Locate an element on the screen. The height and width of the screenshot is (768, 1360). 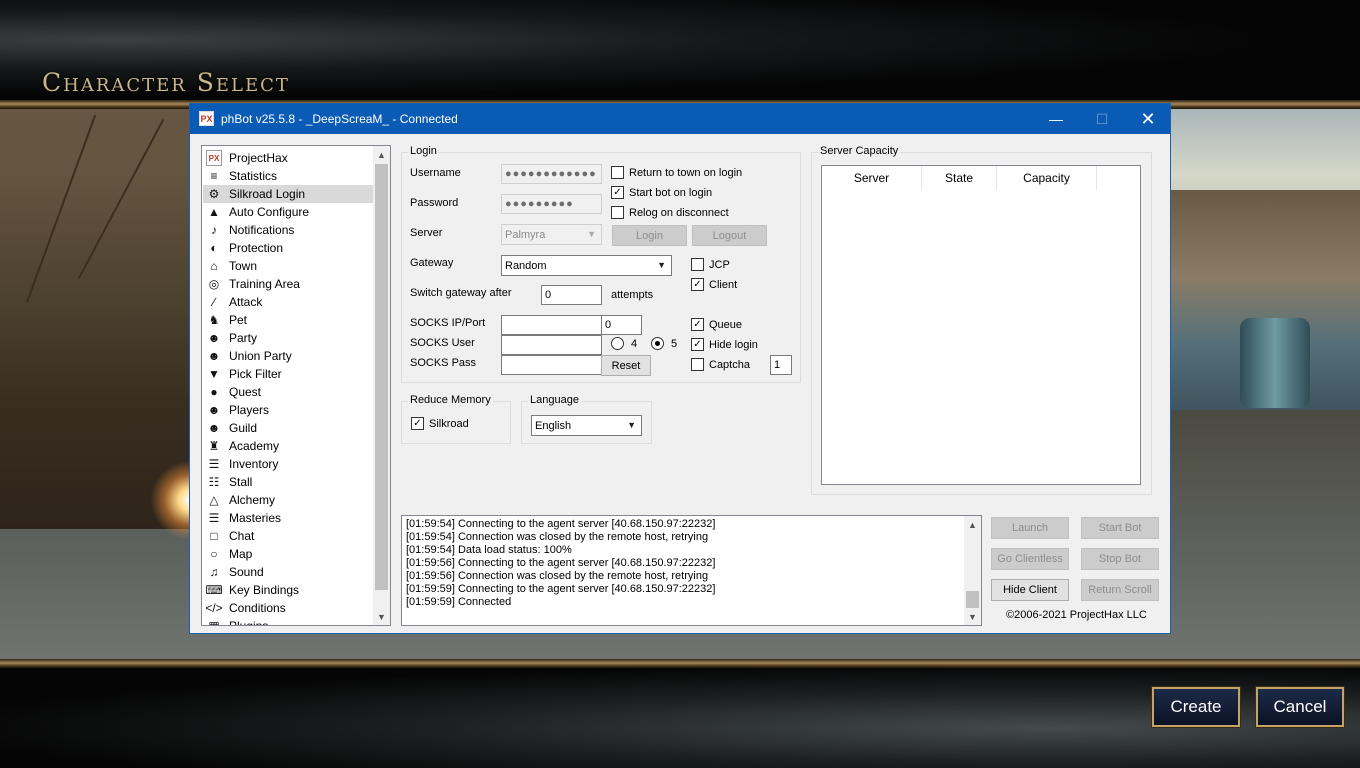
server-select: Palmyra ▼ is located at coordinates (551, 234).